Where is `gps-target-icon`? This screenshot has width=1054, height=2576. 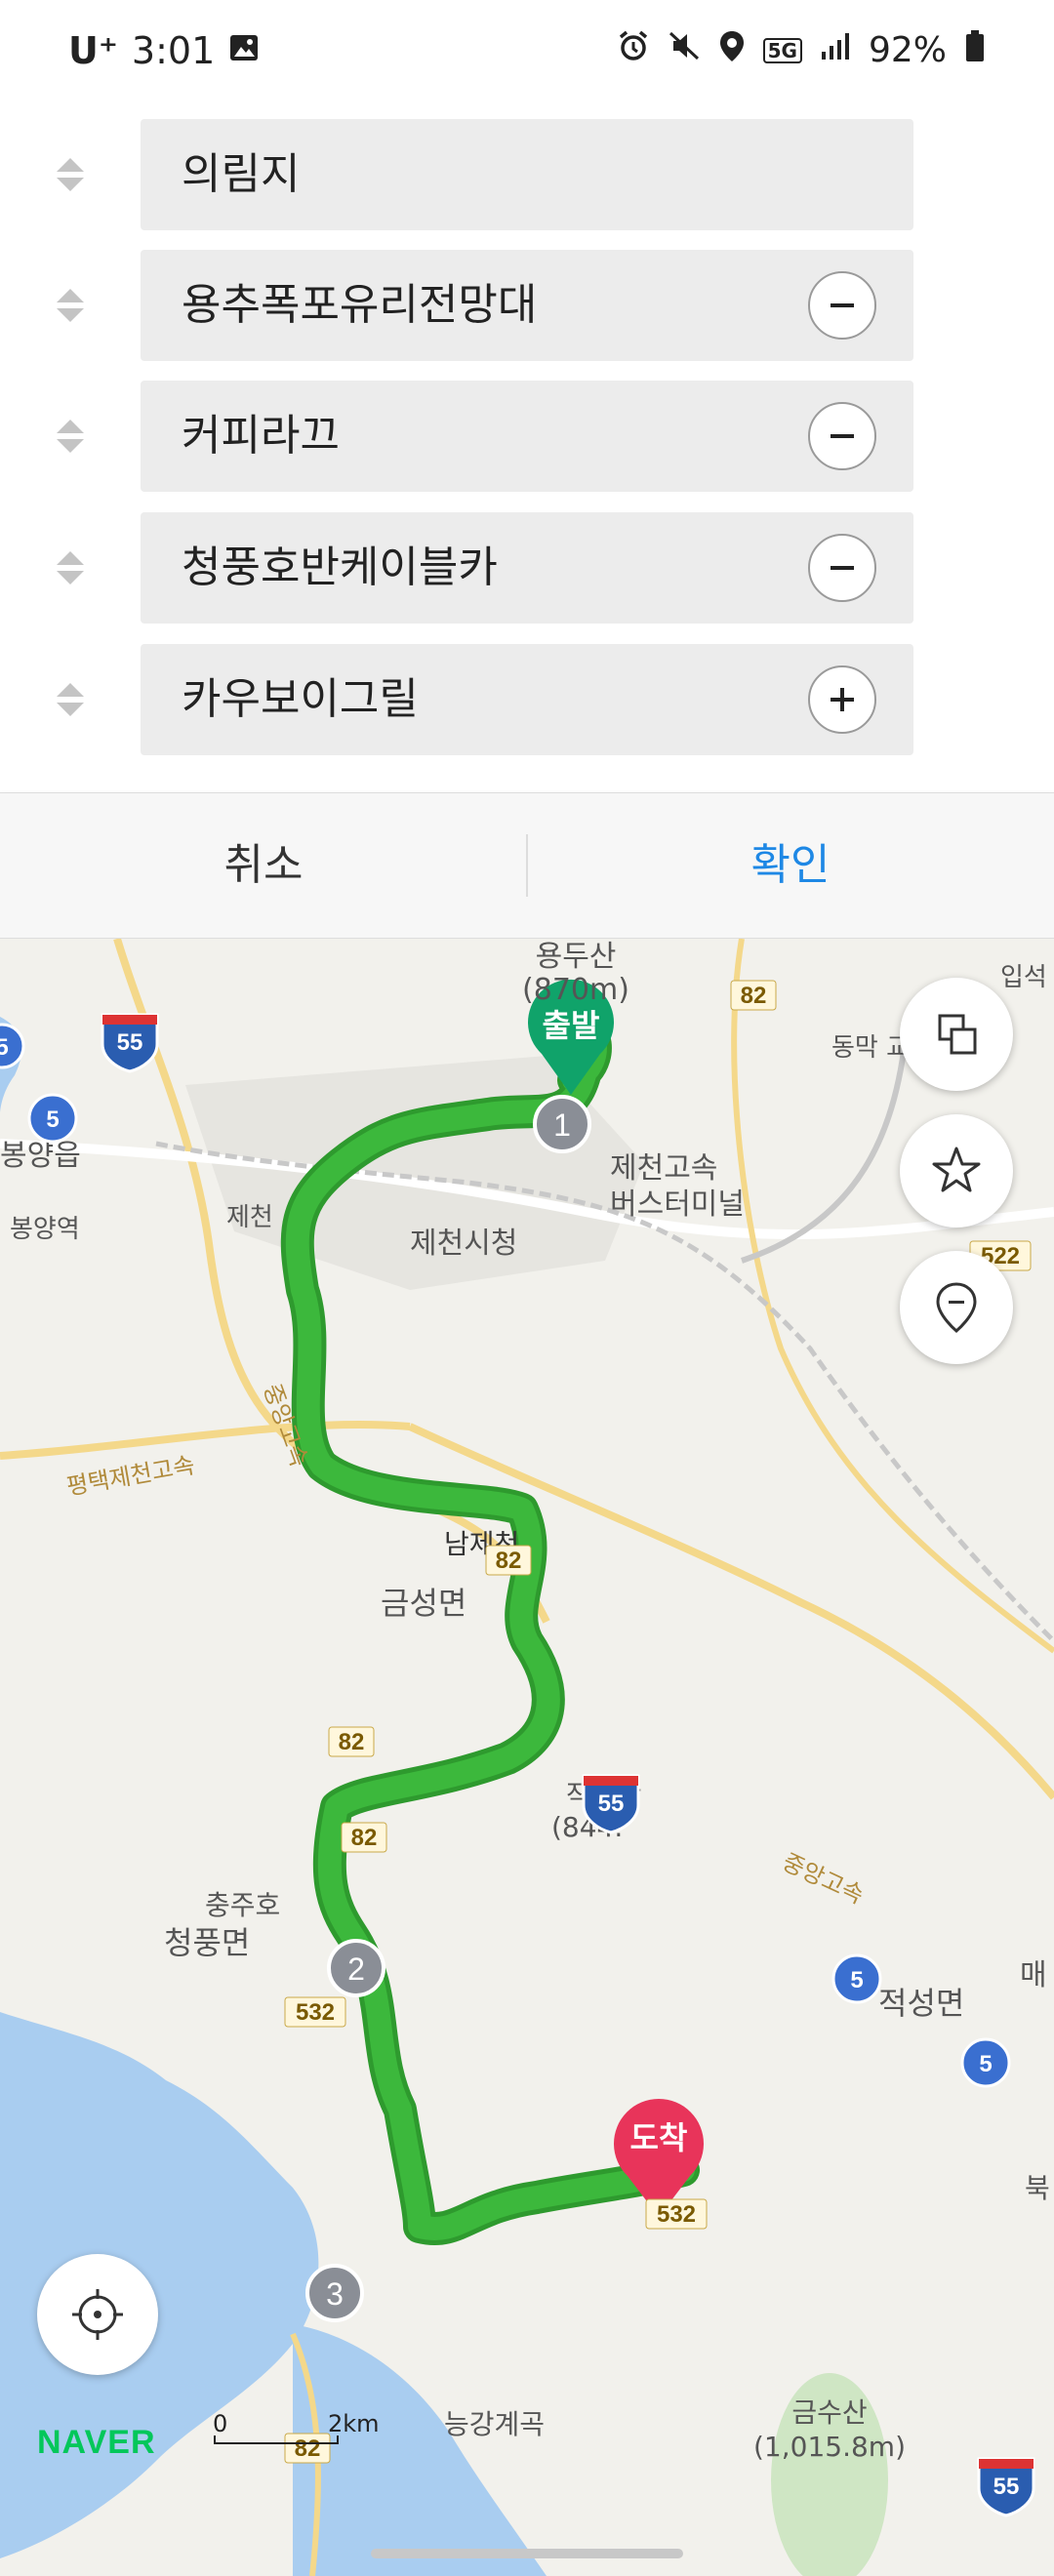
gps-target-icon is located at coordinates (97, 2314).